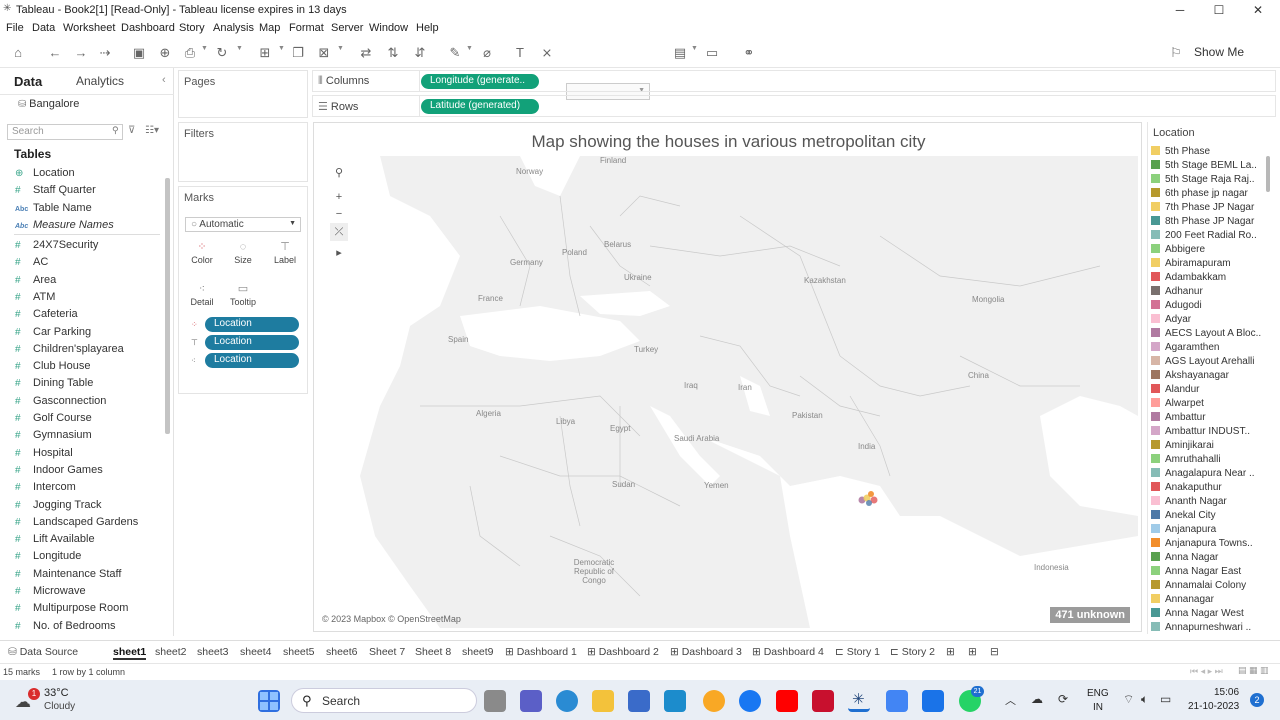  Describe the element at coordinates (1165, 699) in the screenshot. I see `battery-icon: ▭` at that location.